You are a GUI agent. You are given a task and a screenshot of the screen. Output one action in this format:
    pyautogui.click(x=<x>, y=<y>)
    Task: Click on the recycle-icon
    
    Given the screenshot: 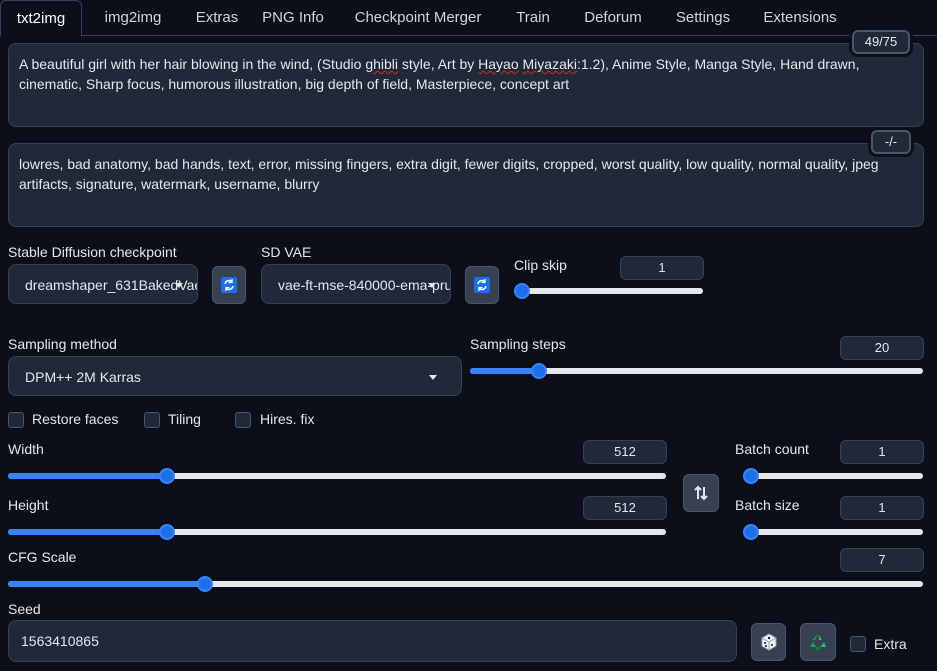 What is the action you would take?
    pyautogui.click(x=818, y=642)
    